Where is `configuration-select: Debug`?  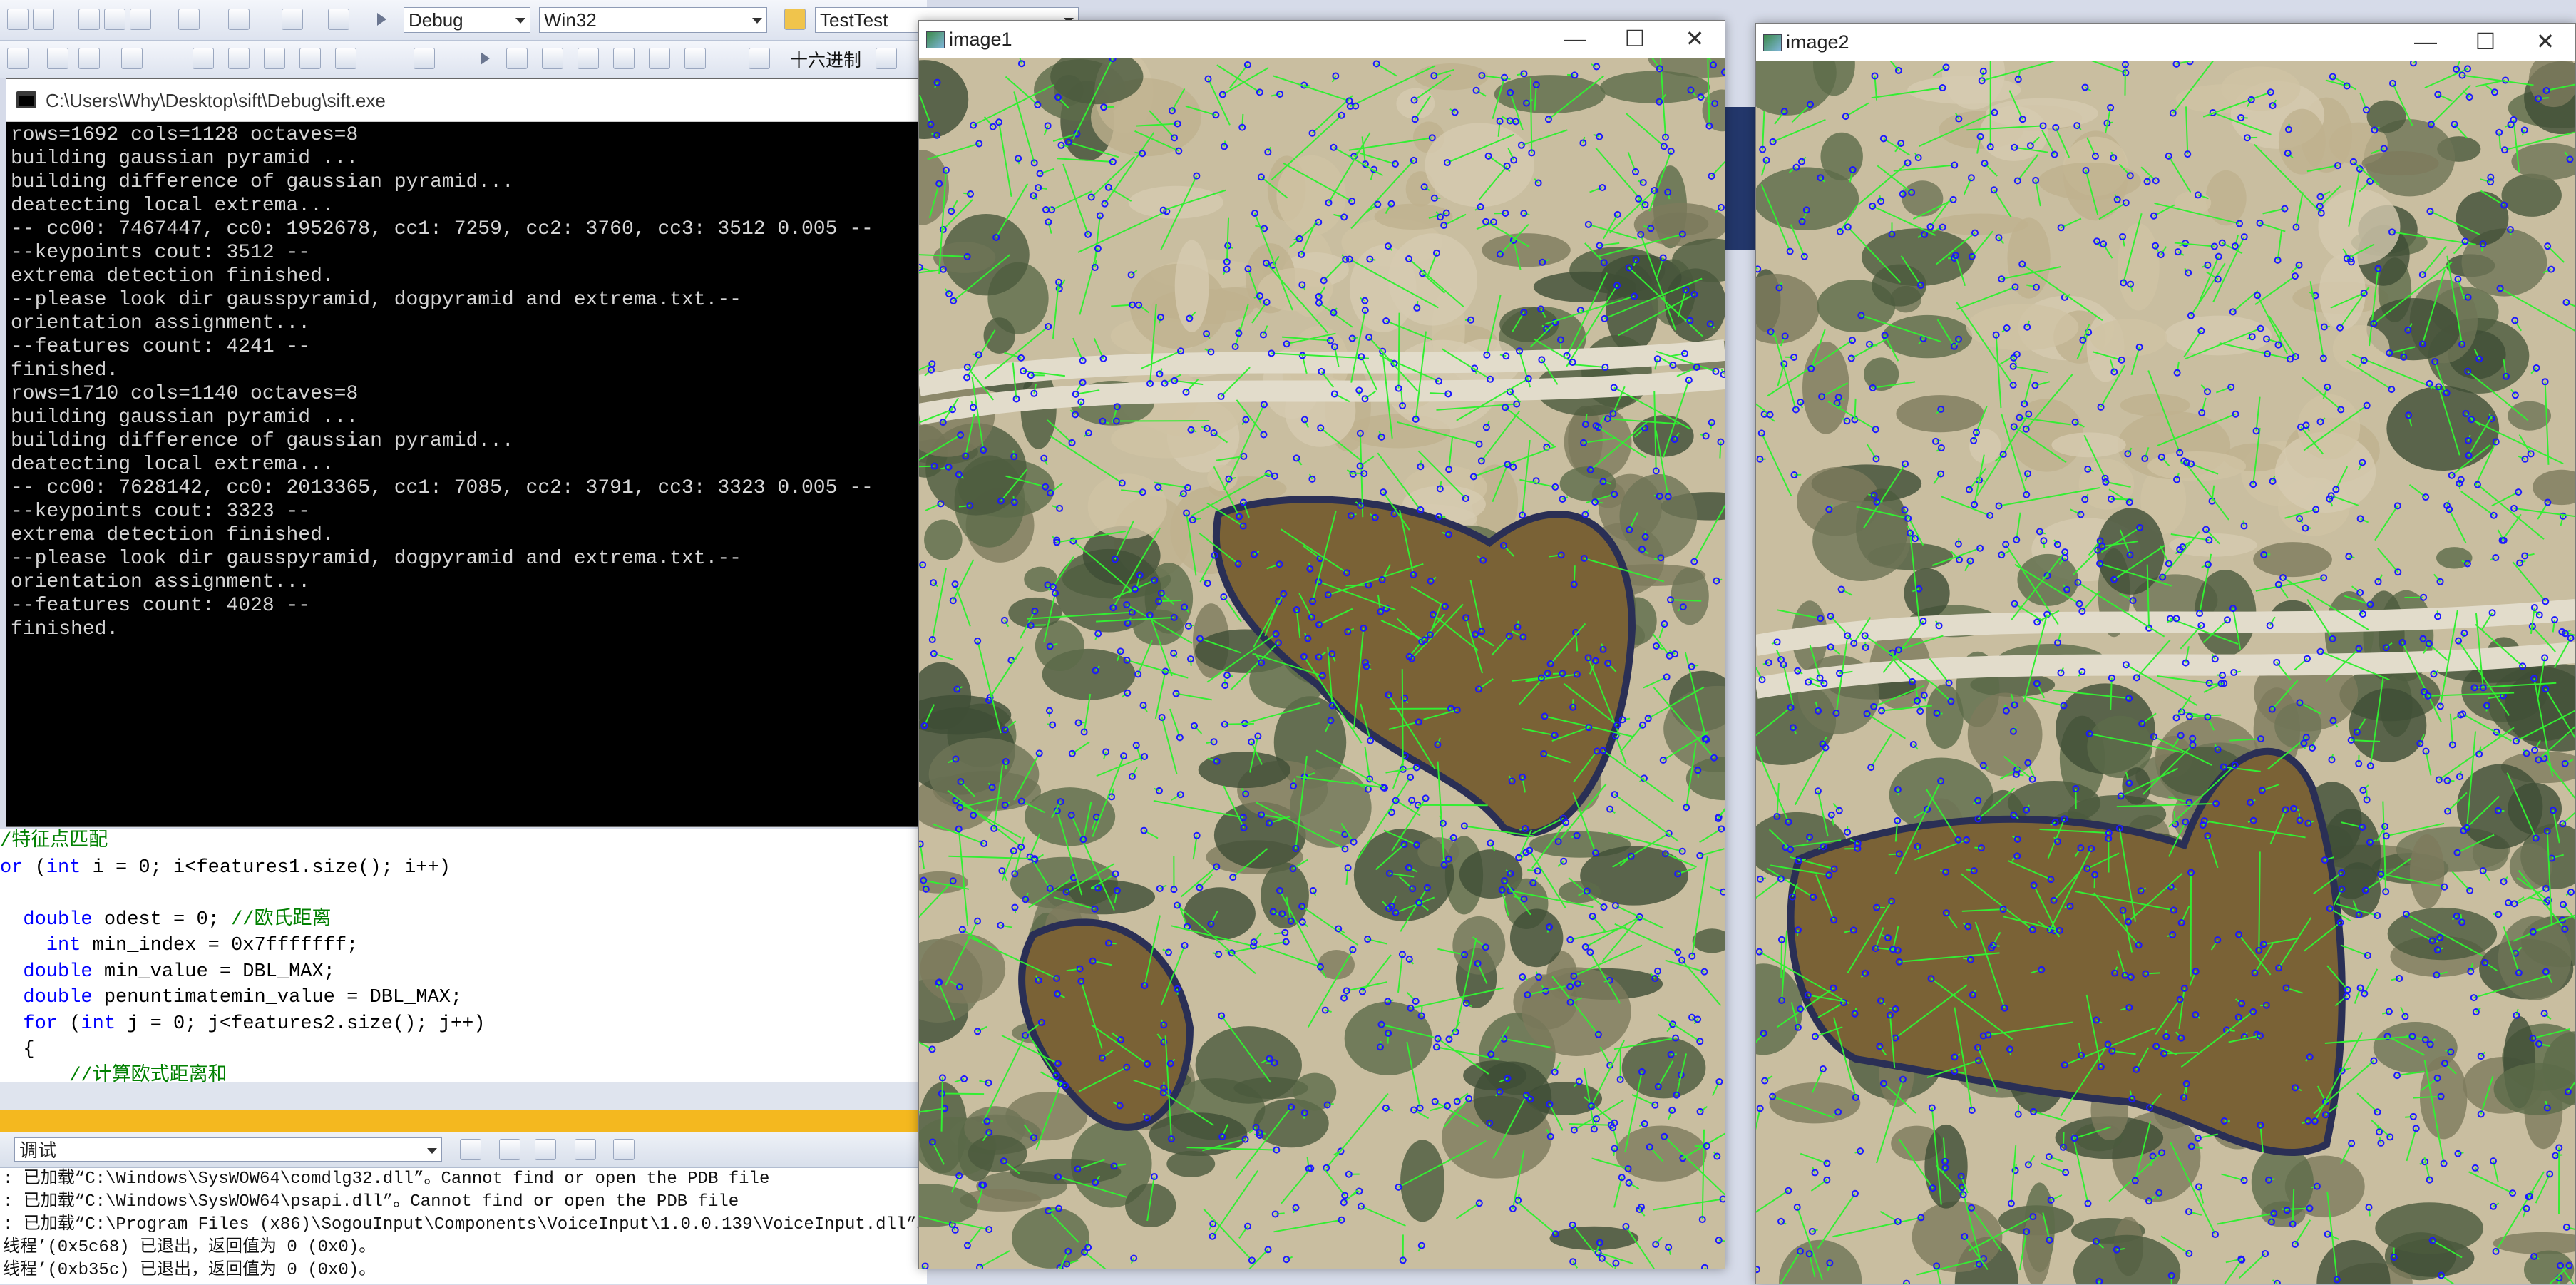 configuration-select: Debug is located at coordinates (467, 20).